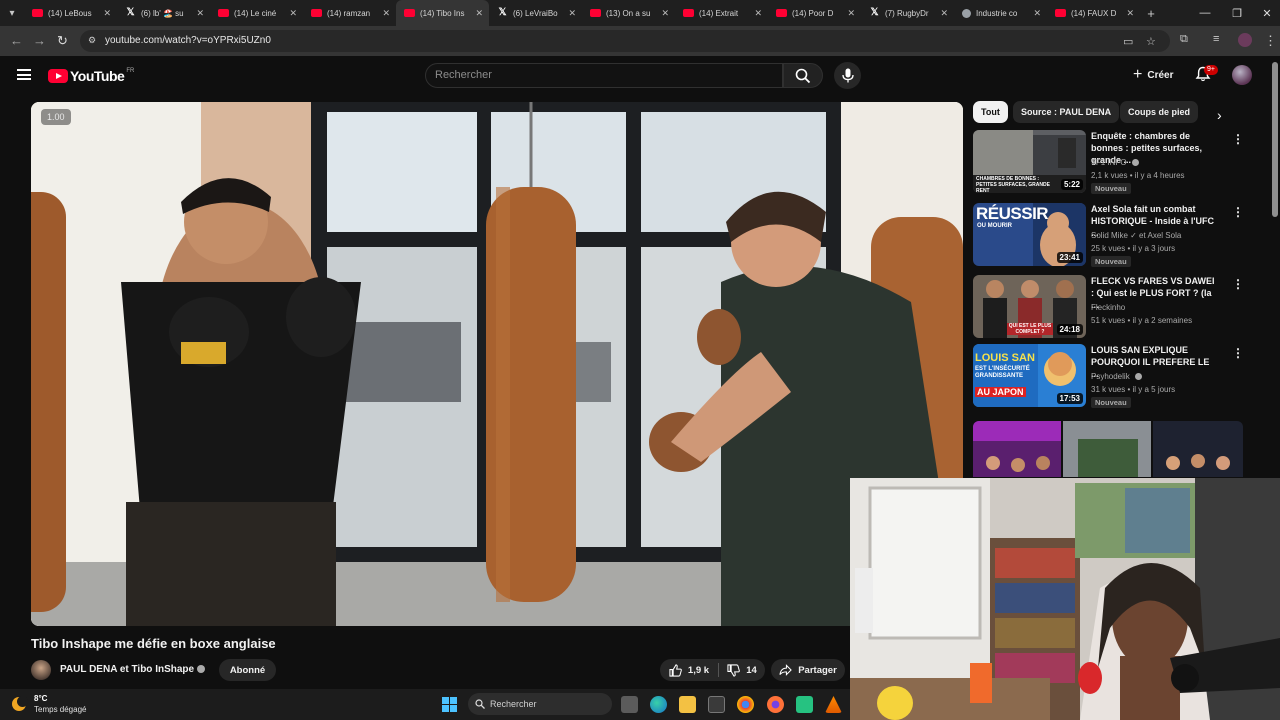 This screenshot has width=1280, height=720. I want to click on chrome-icon, so click(745, 704).